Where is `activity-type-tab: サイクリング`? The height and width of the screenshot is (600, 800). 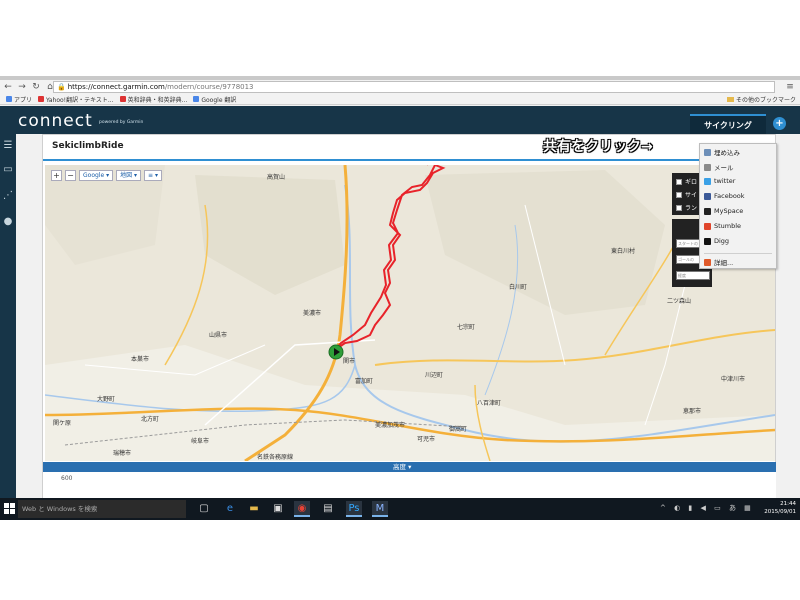
activity-type-tab: サイクリング is located at coordinates (728, 124).